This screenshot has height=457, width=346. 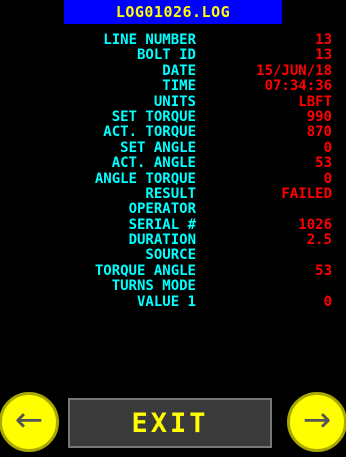 I want to click on row-set-torque: SET TORQUE 990, so click(x=173, y=116).